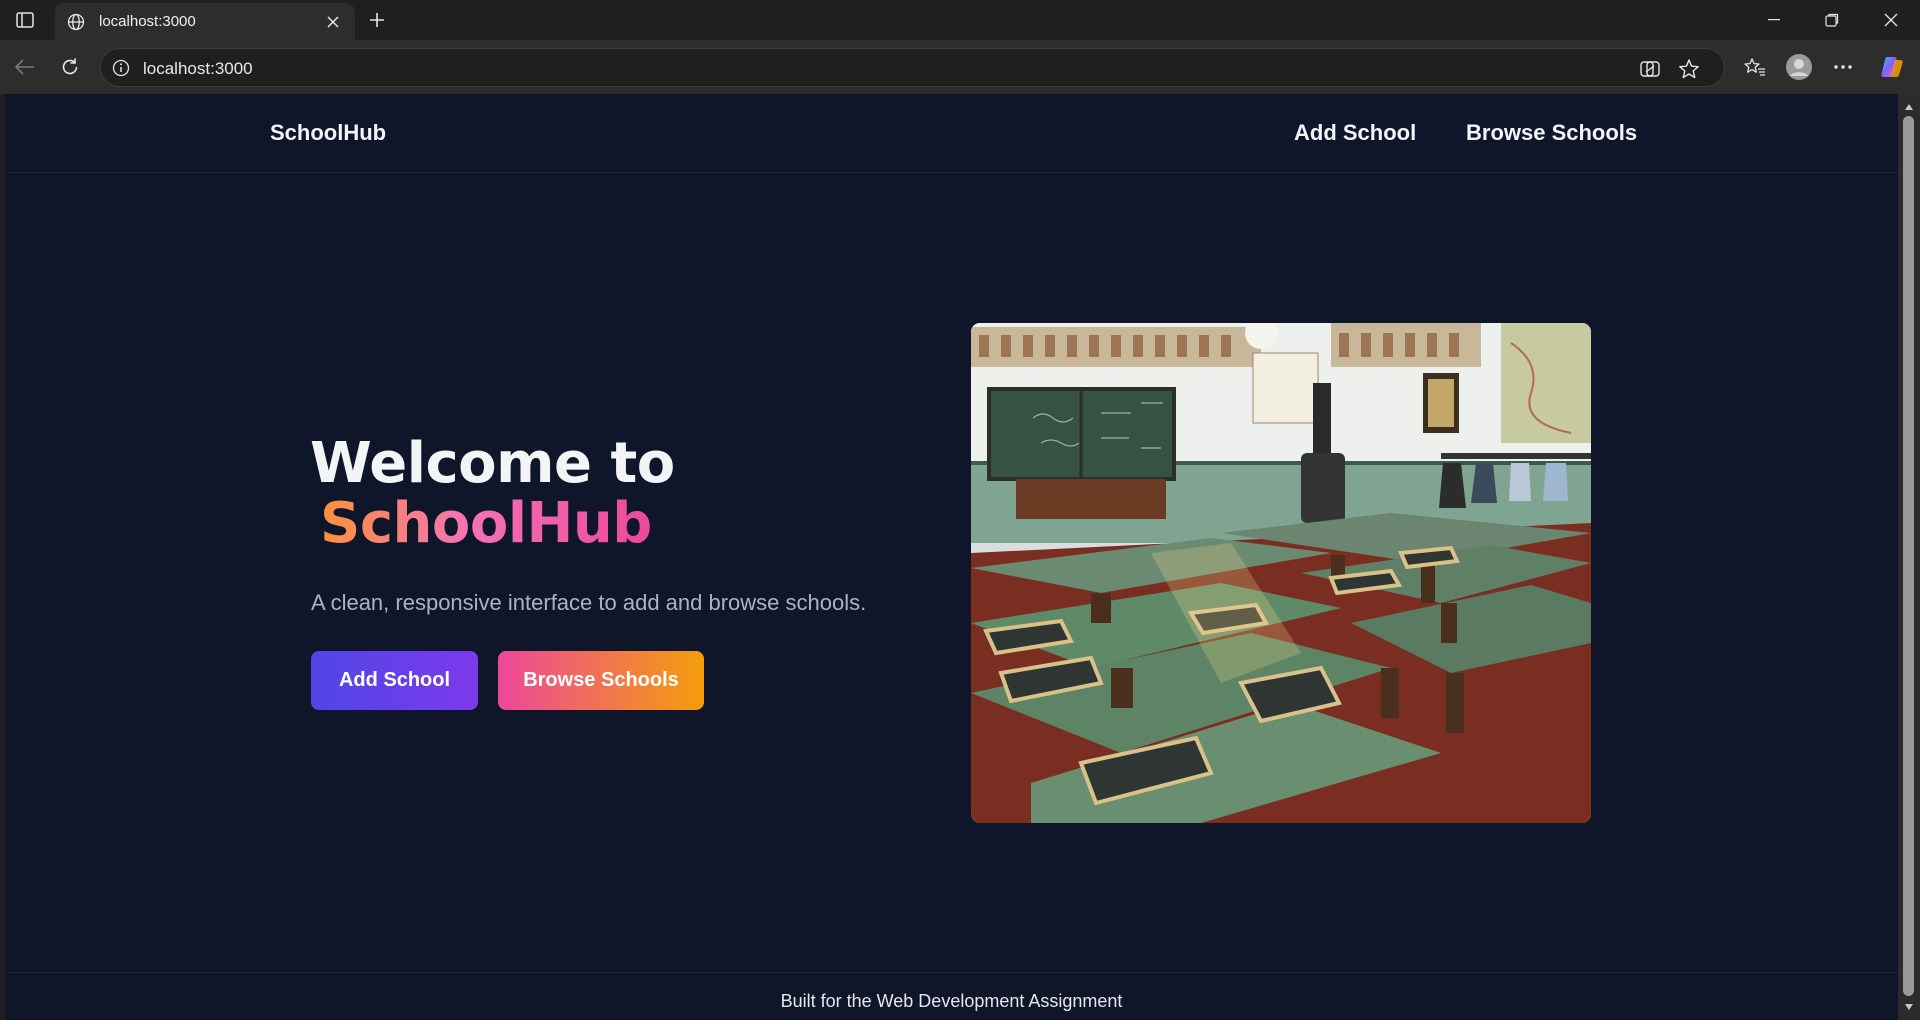 This screenshot has height=1020, width=1920. What do you see at coordinates (70, 67) in the screenshot?
I see `reload-icon` at bounding box center [70, 67].